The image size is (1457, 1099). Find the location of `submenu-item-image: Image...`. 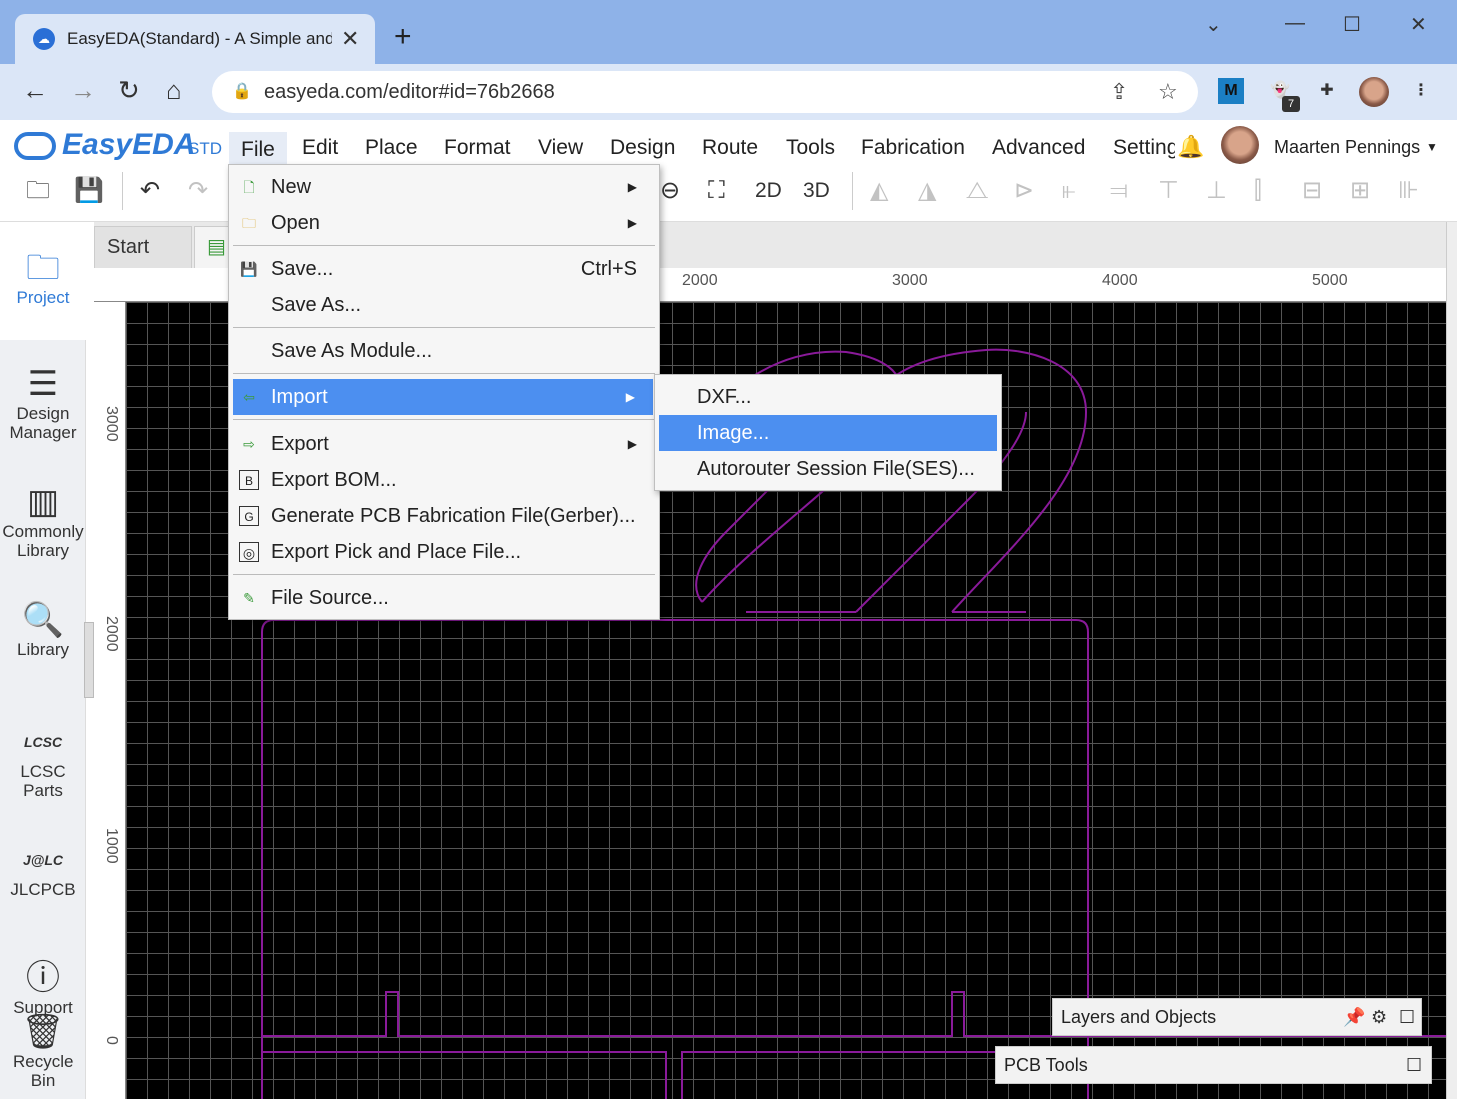

submenu-item-image: Image... is located at coordinates (828, 433).